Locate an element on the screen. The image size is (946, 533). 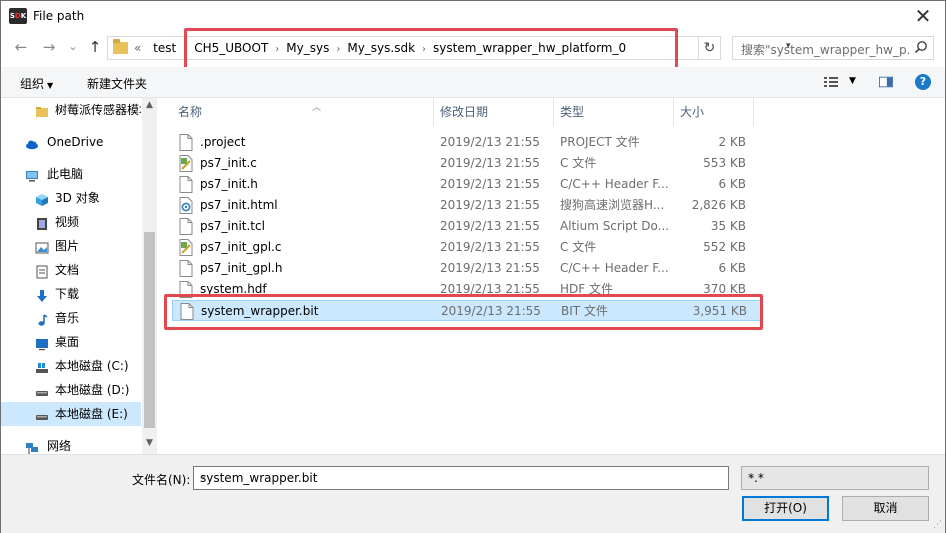
scroll-up-icon: ▲ is located at coordinates (149, 105).